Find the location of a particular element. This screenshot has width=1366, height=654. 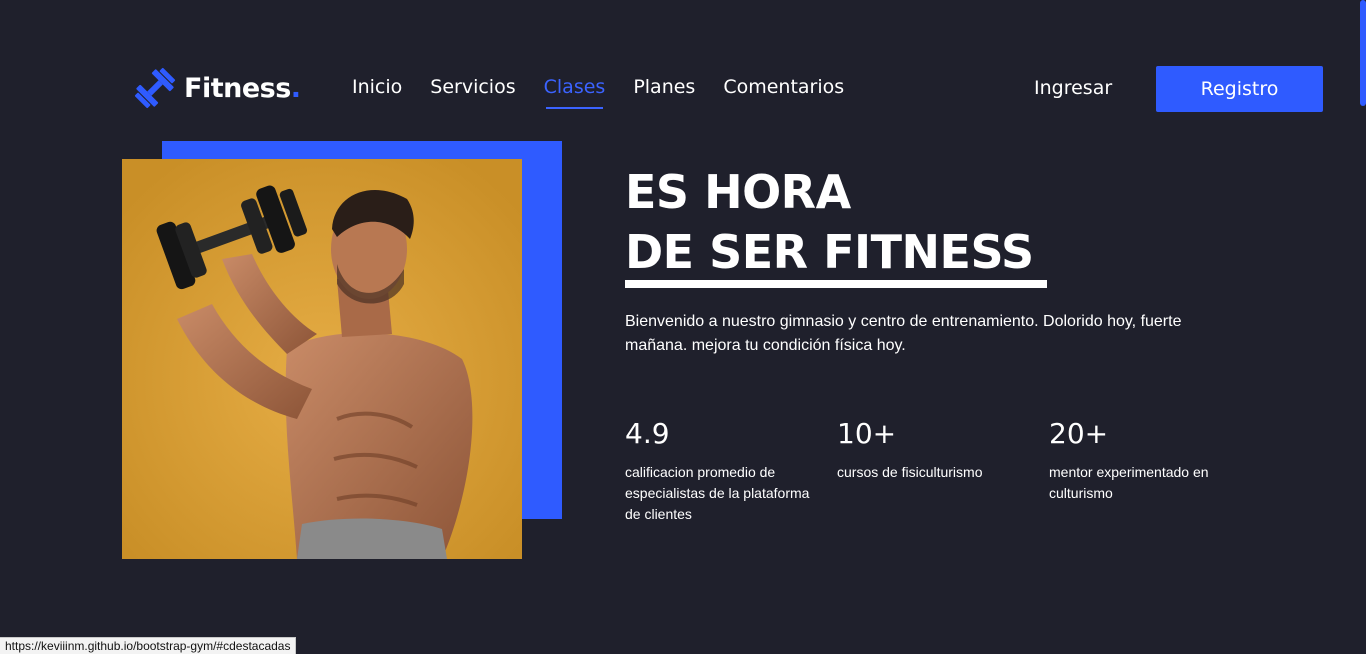

hero-title: ES HORA DE SER FITNESS is located at coordinates (829, 222).